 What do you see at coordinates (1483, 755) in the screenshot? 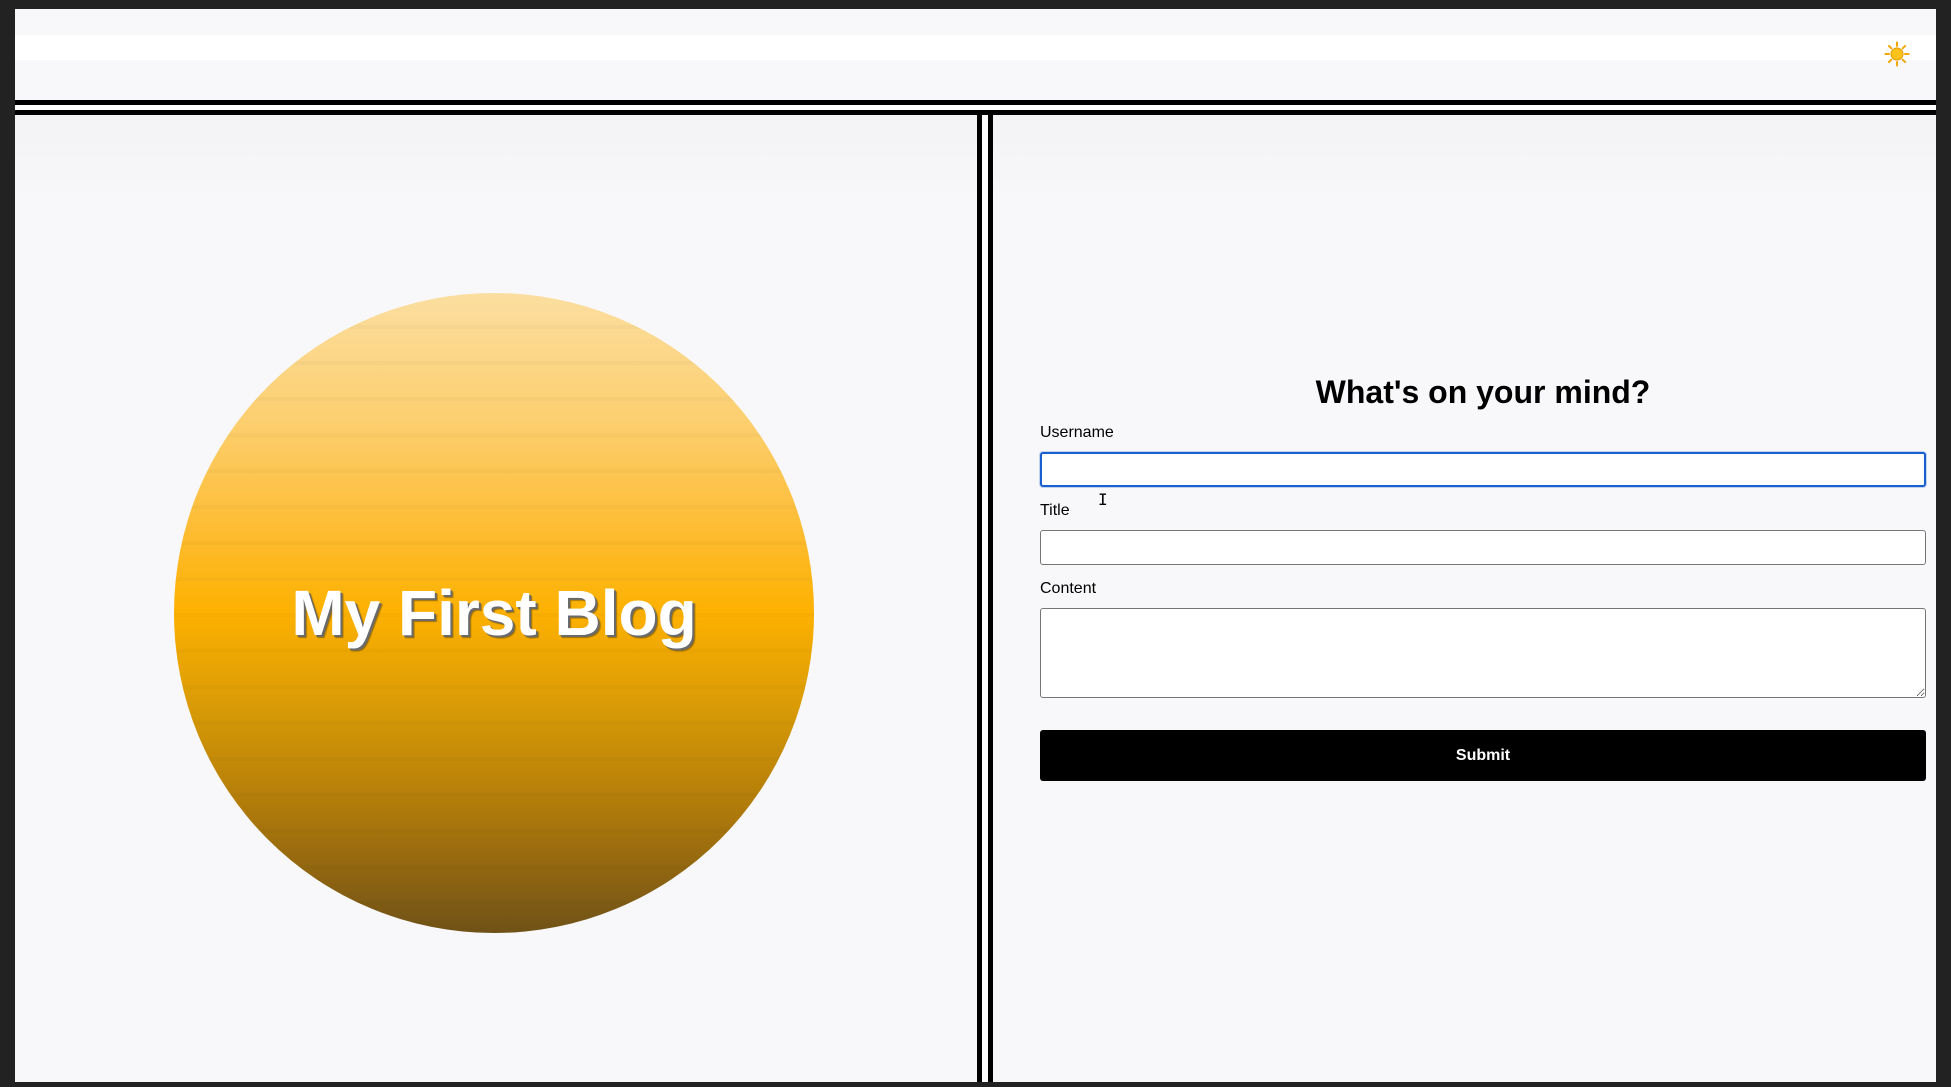
I see `submit-button: Submit` at bounding box center [1483, 755].